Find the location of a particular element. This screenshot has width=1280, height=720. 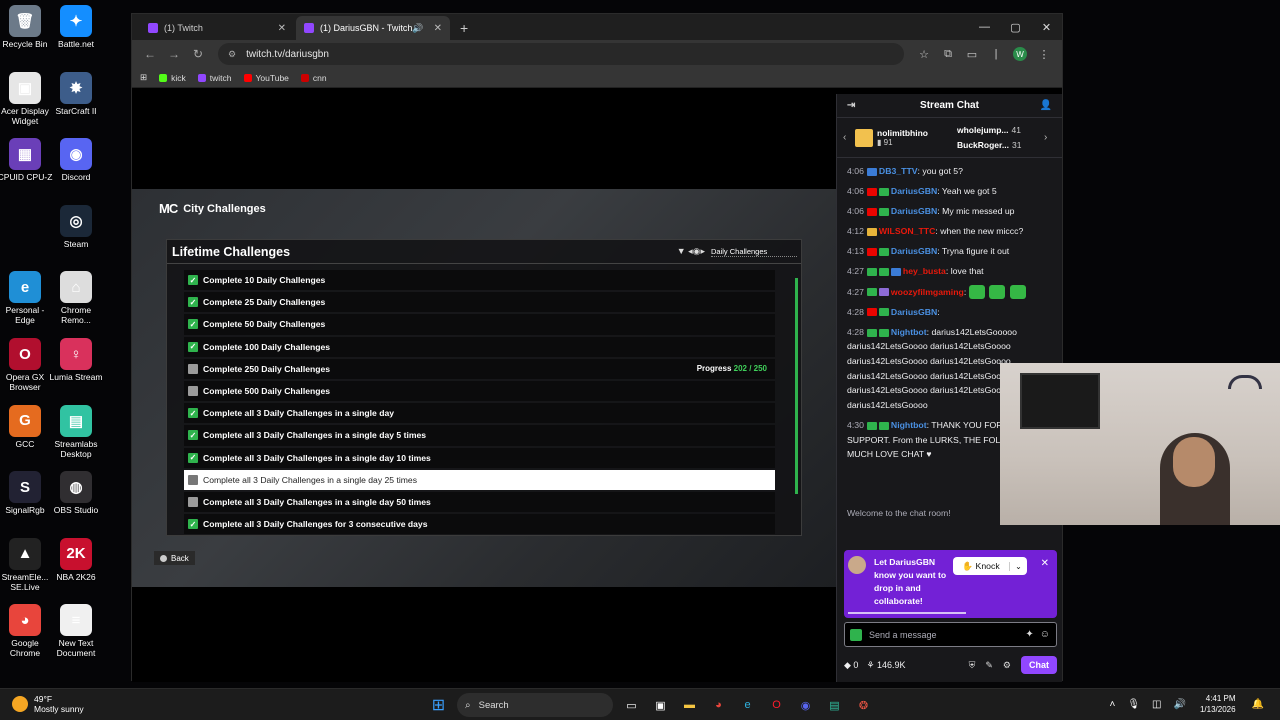

knock-button: ✋ Knock ⌄ is located at coordinates (990, 566).